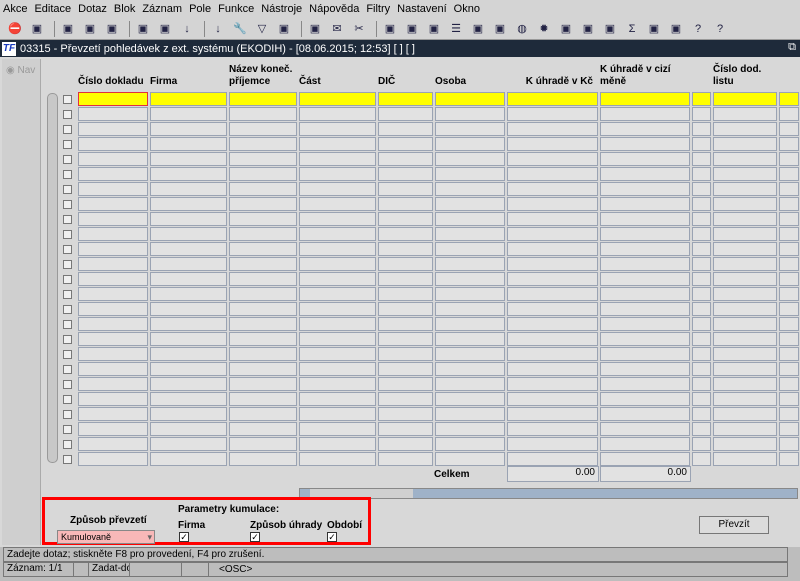  Describe the element at coordinates (281, 9) in the screenshot. I see `menu-7: Nástroje` at that location.